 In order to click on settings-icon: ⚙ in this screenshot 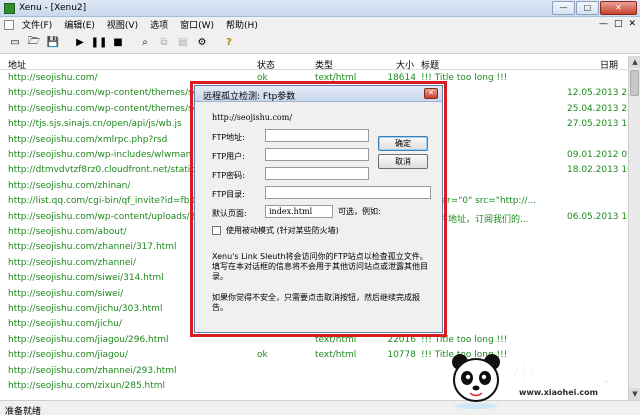, I will do `click(202, 43)`.